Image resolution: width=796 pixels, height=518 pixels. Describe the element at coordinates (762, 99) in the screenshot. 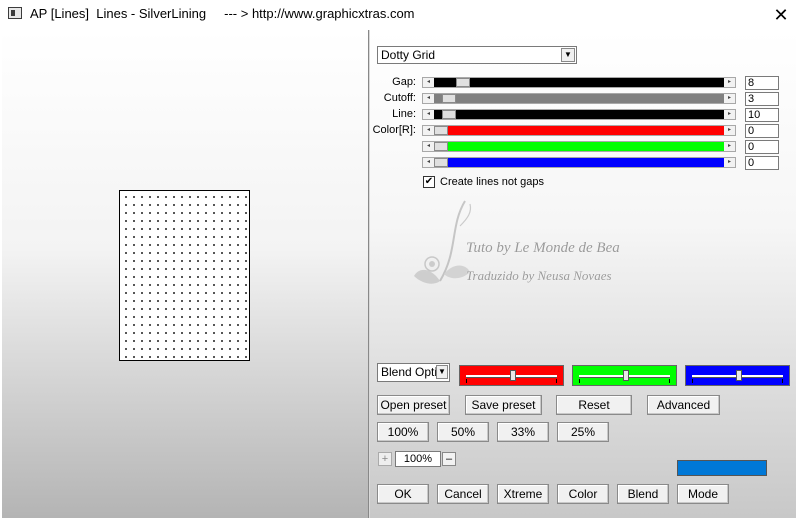

I see `slider-value-field: 3` at that location.